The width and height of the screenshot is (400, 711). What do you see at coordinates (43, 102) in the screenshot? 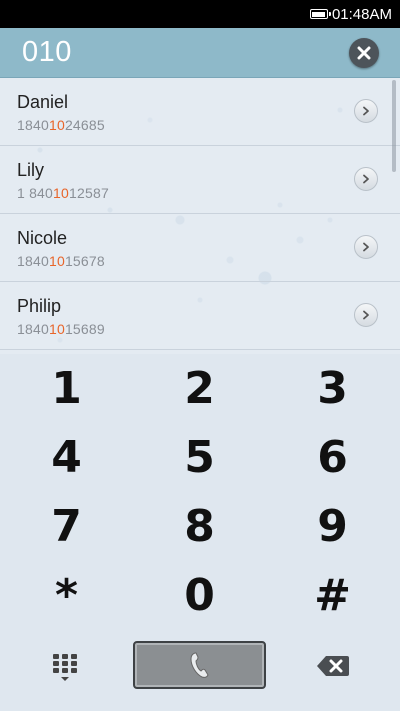
I see `contact-name: Daniel` at bounding box center [43, 102].